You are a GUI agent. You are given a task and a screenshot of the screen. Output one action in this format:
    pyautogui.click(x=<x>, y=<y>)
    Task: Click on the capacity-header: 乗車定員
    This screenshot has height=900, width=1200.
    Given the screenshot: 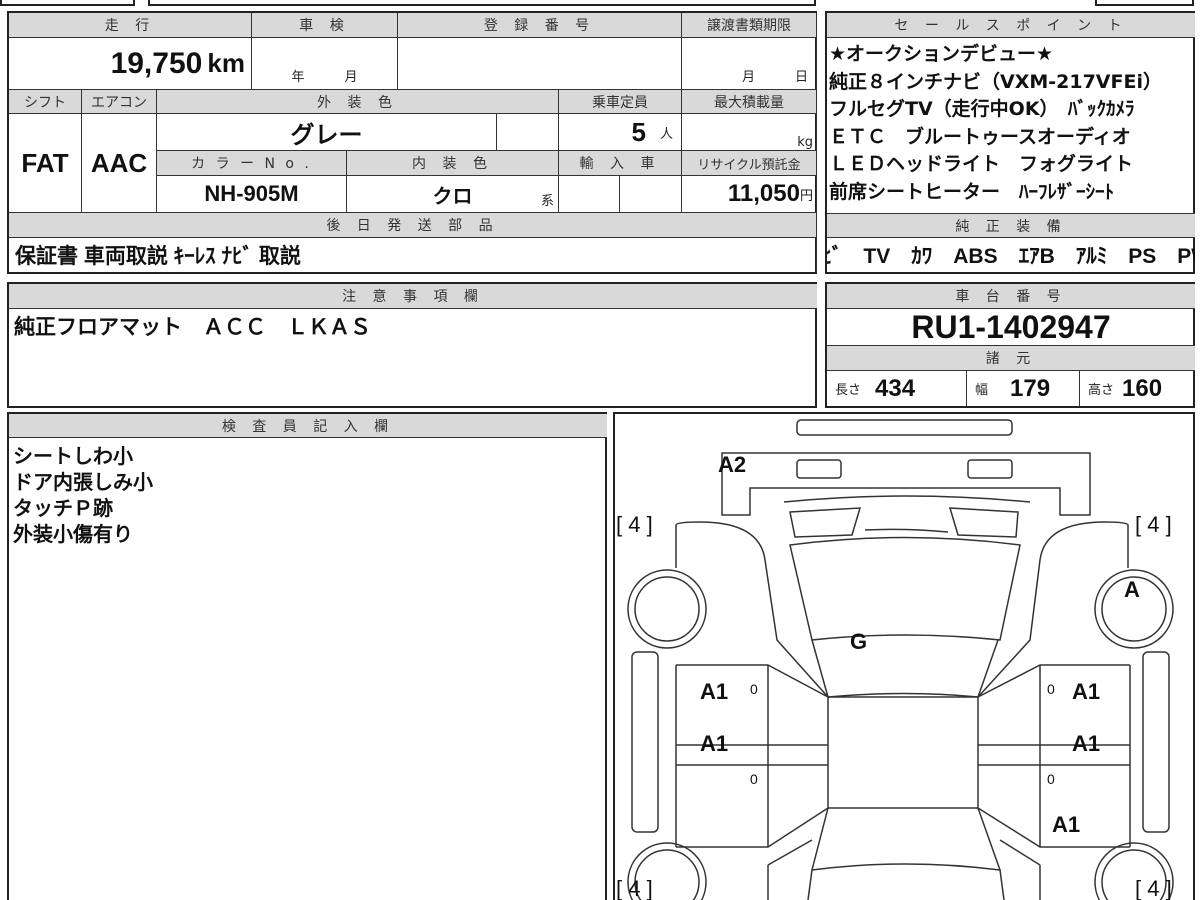 What is the action you would take?
    pyautogui.click(x=620, y=102)
    